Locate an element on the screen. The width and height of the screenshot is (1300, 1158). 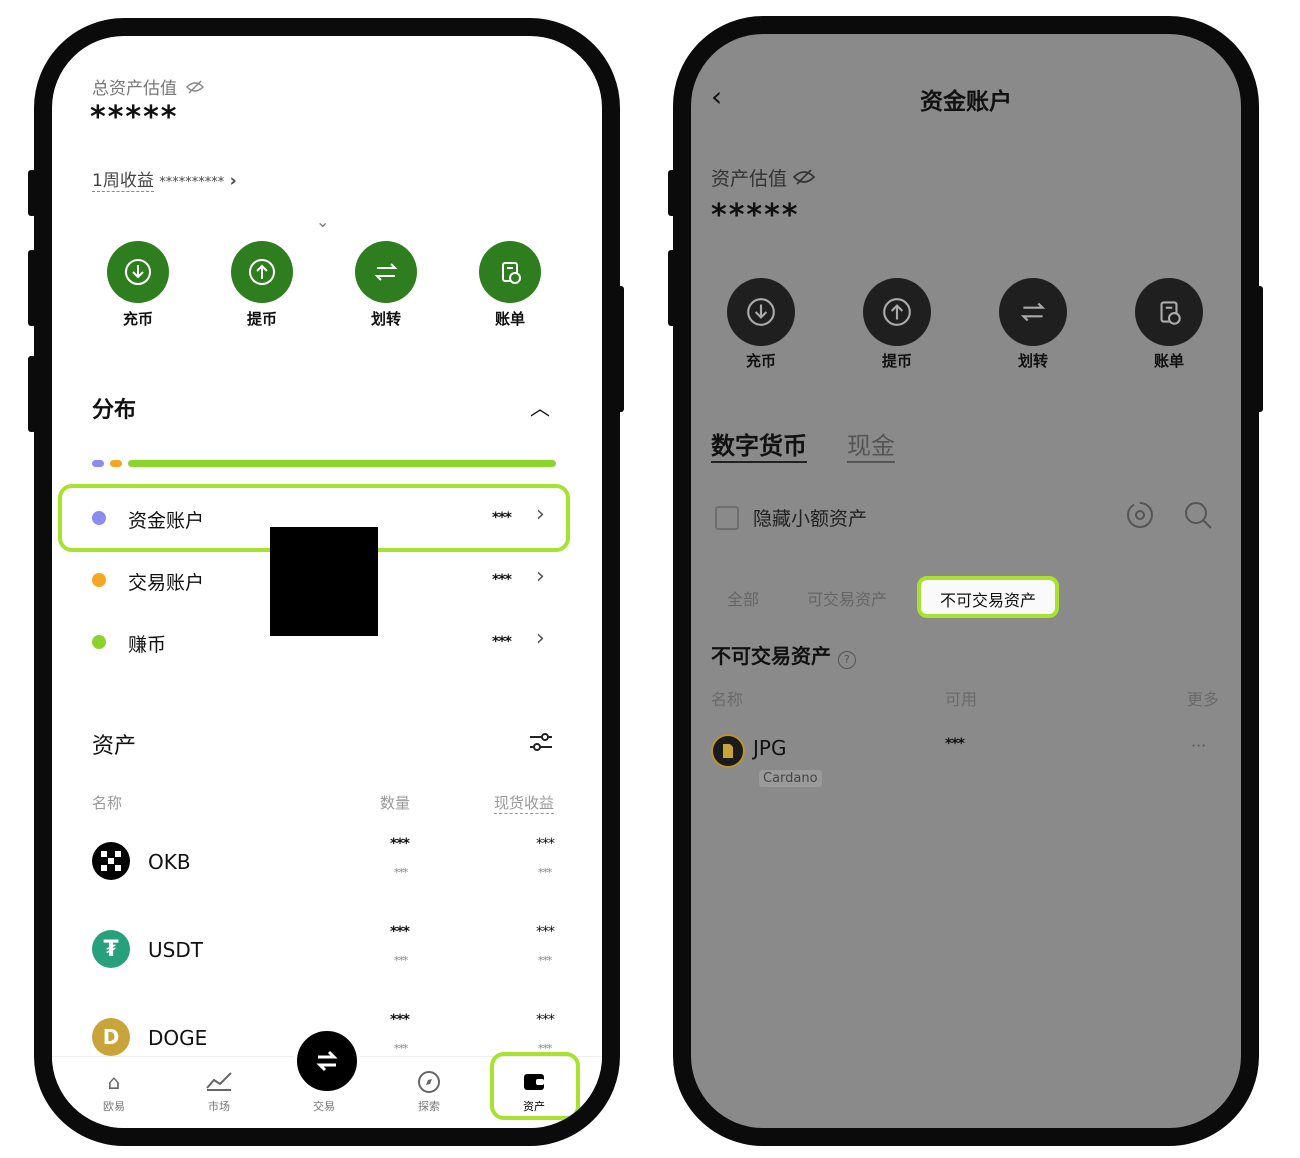
col-qty: 数量 is located at coordinates (395, 803).